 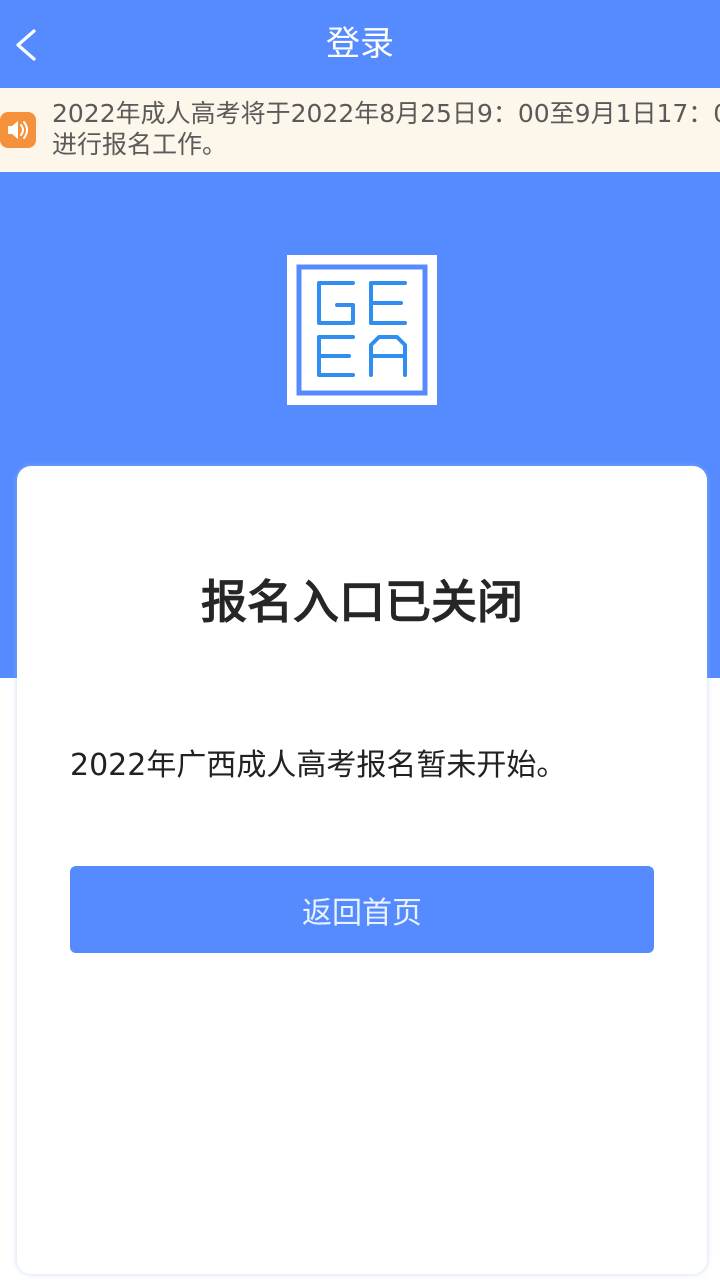 I want to click on card-title: 报名入口已关闭, so click(x=362, y=602).